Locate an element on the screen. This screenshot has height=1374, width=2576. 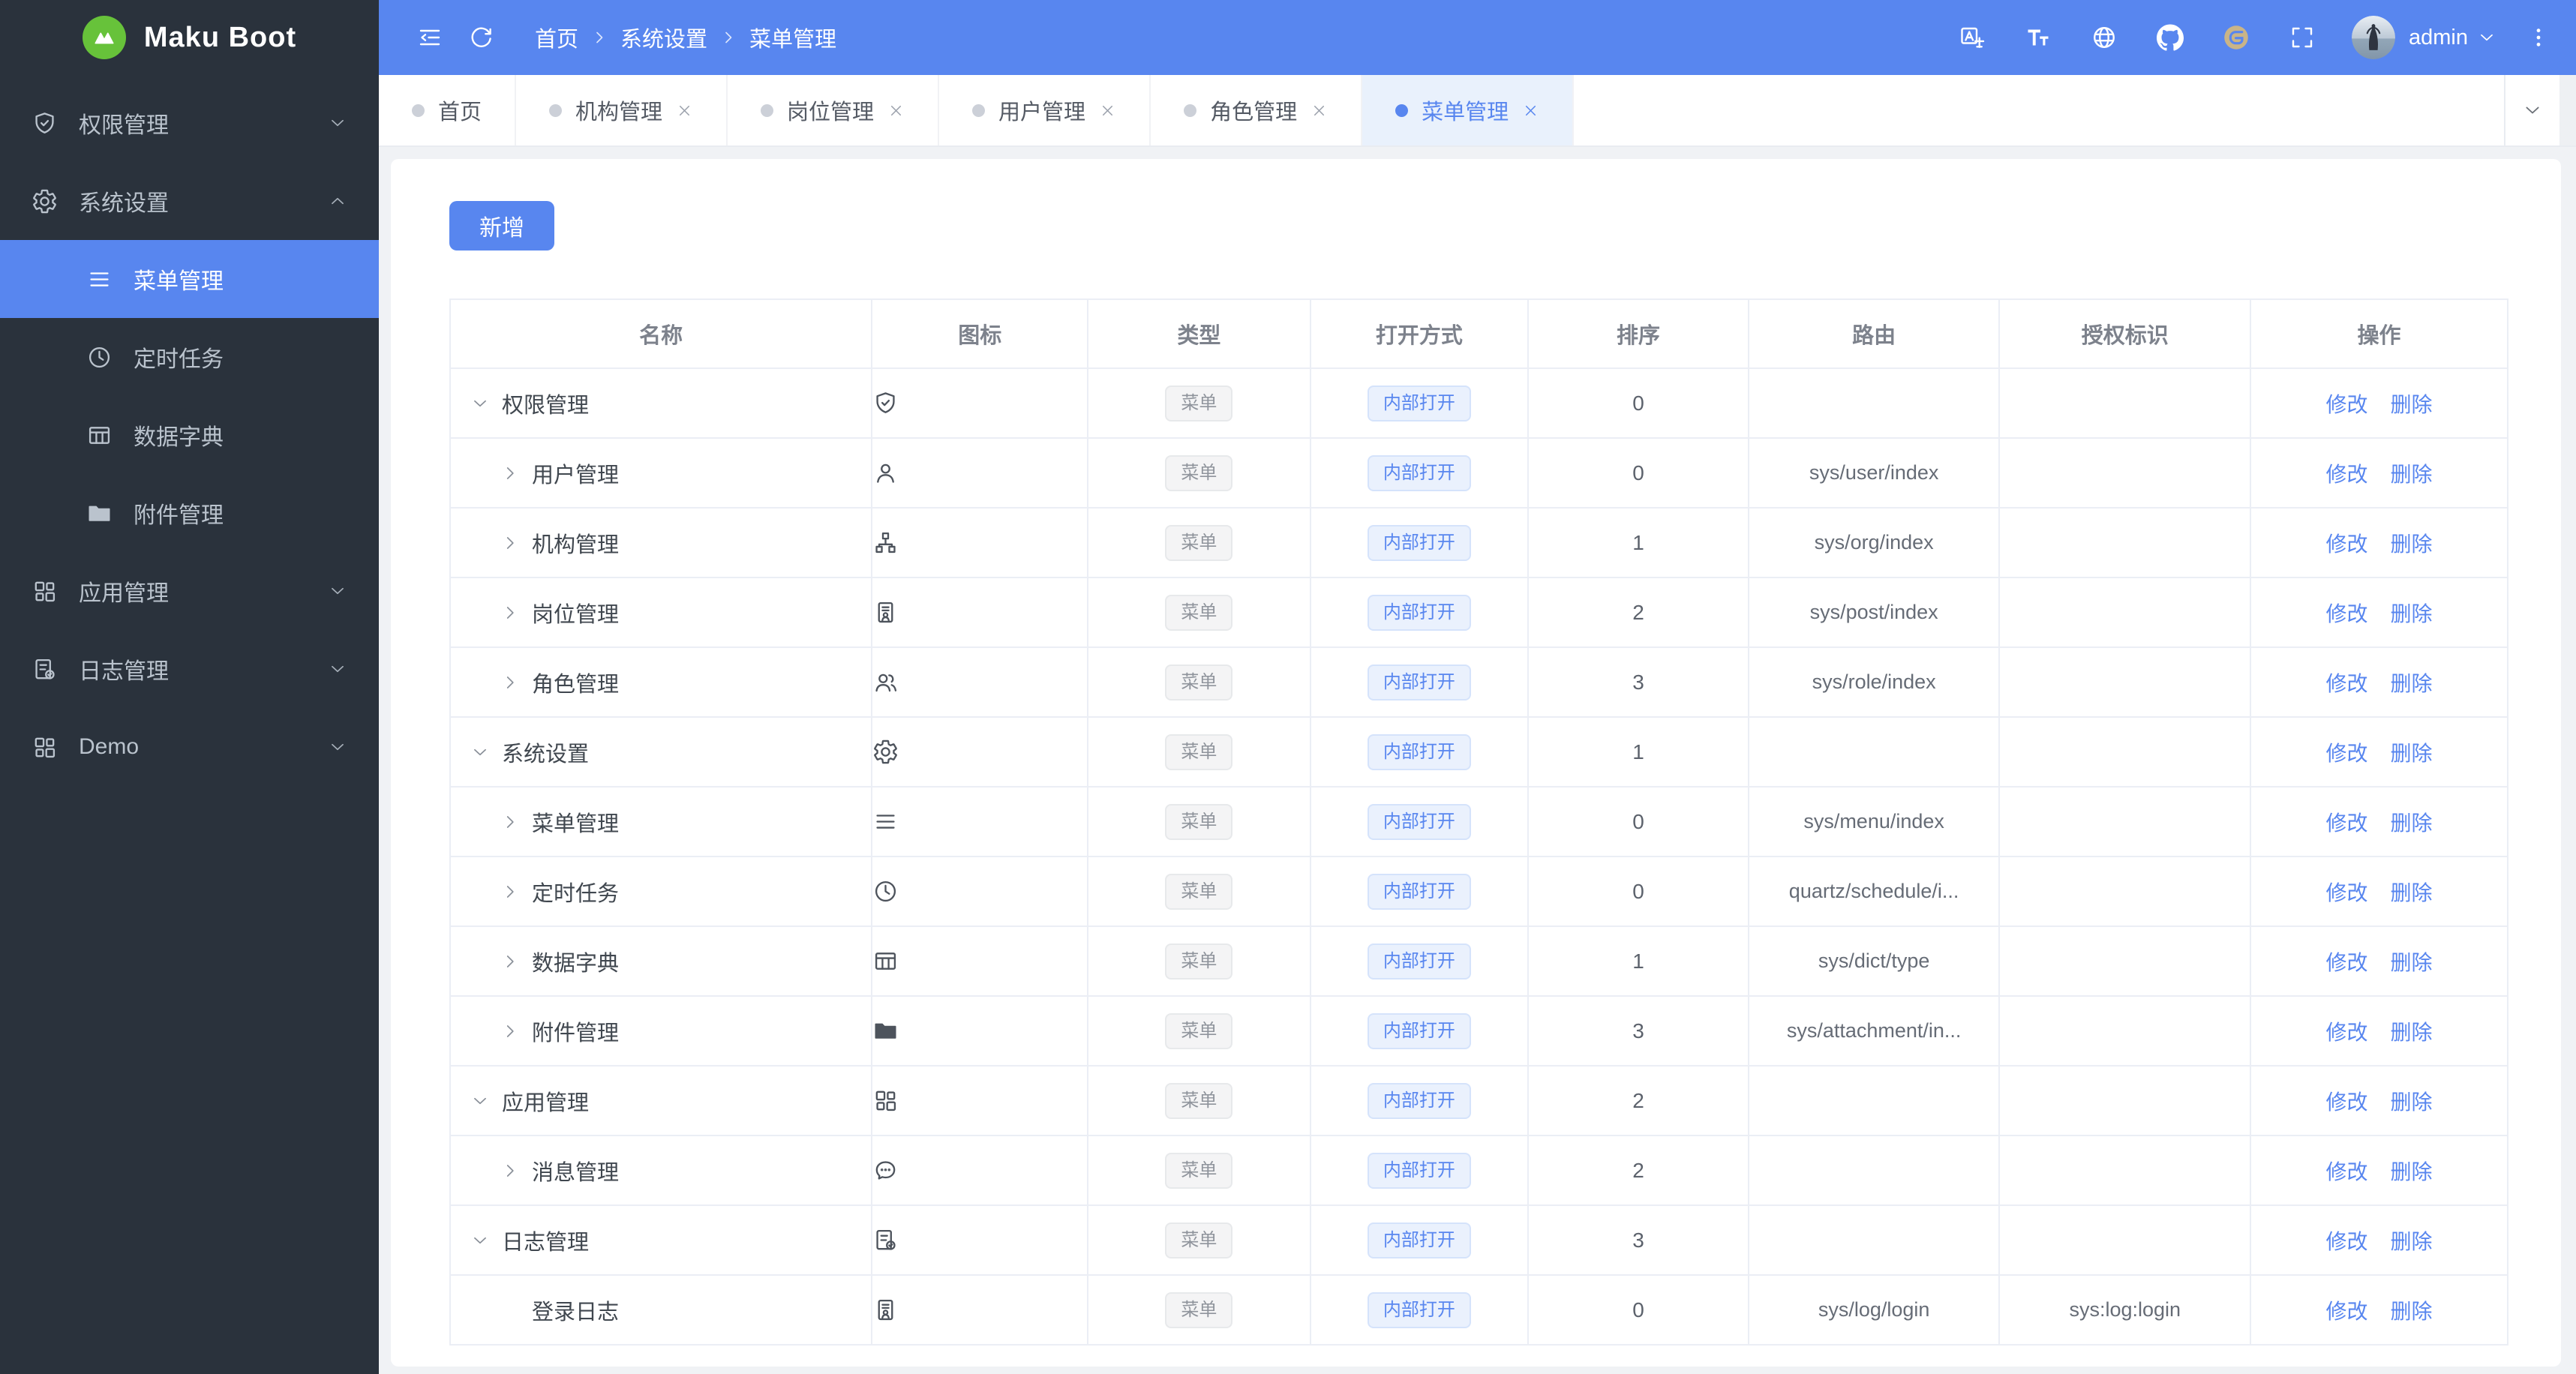
tab-home: 首页 is located at coordinates (448, 110).